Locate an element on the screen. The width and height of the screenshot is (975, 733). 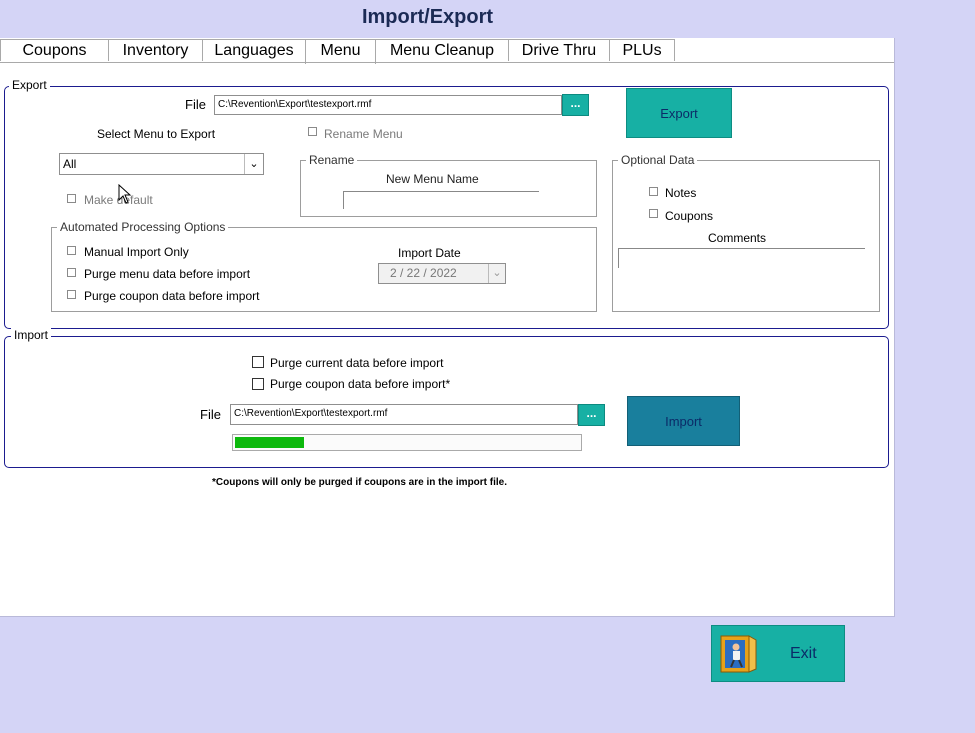
exit-button-label: Exit is located at coordinates (803, 653).